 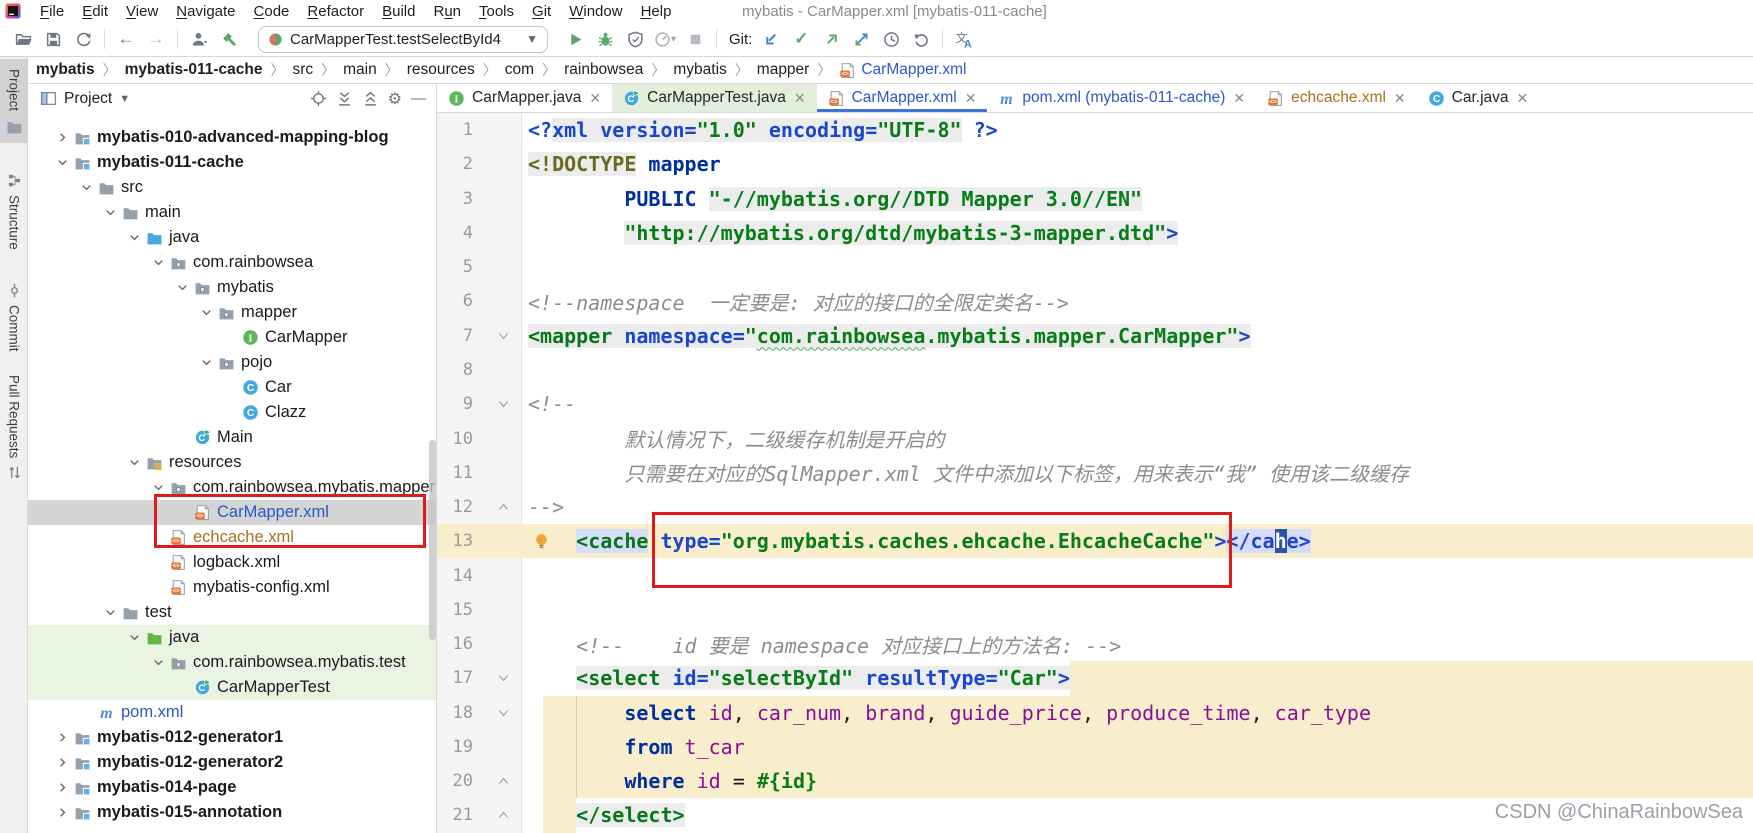 I want to click on code-line-19: 19 from t_car, so click(x=1095, y=747).